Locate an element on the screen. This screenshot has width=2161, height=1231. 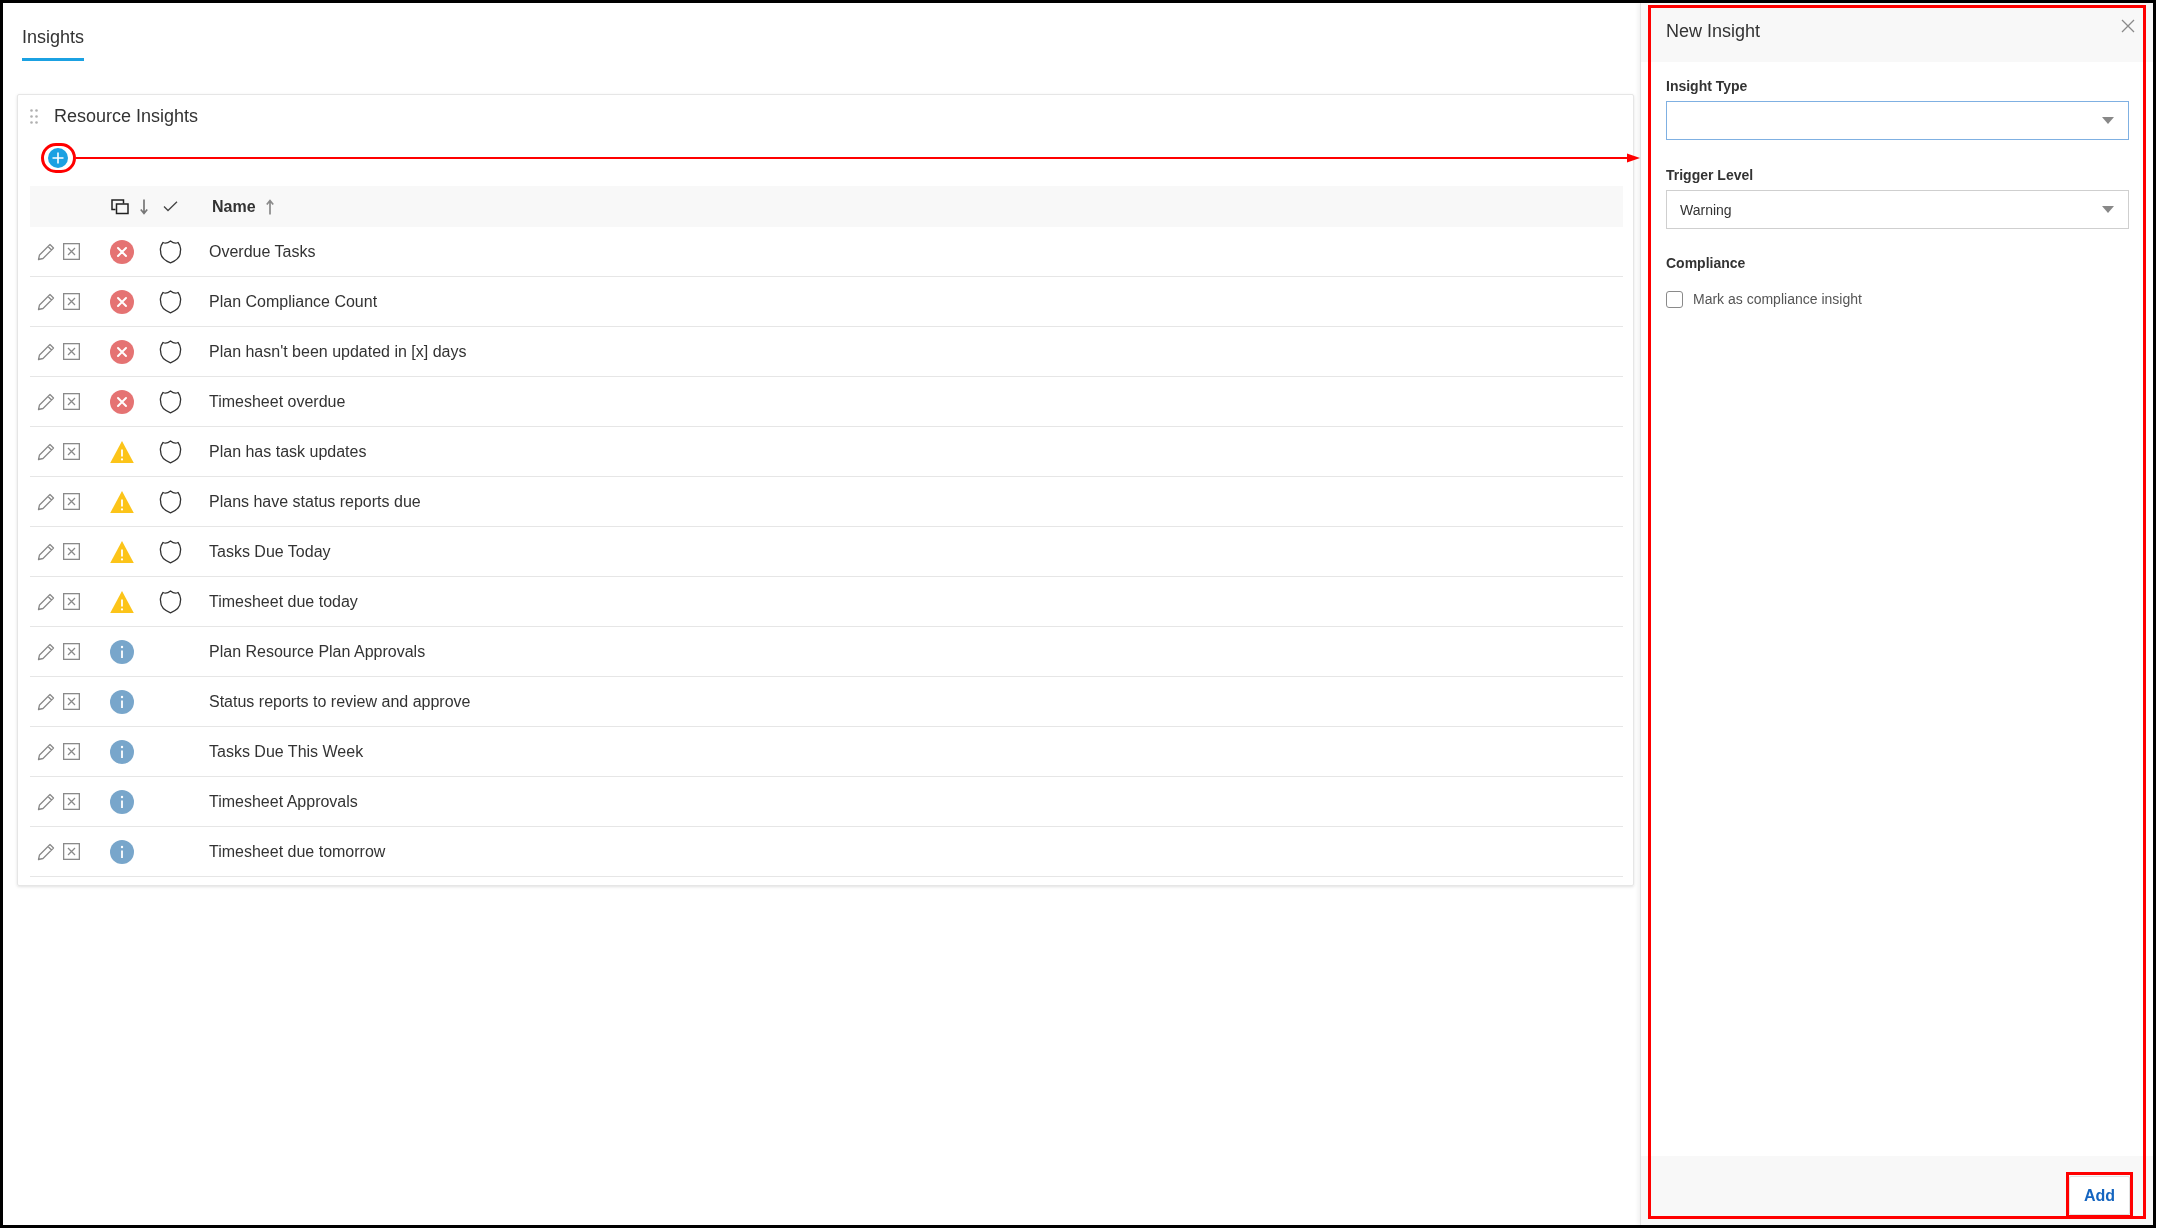
highlight-ring is located at coordinates (58, 158).